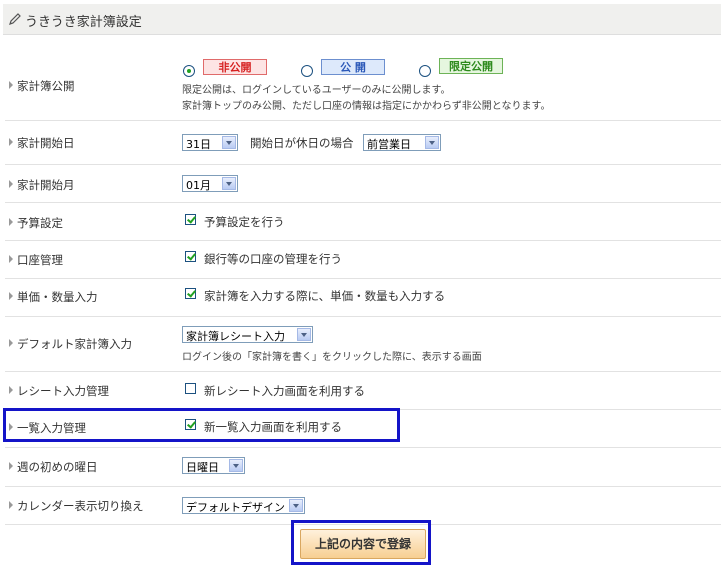 The width and height of the screenshot is (725, 570). What do you see at coordinates (353, 67) in the screenshot?
I see `badge-public: 公 開` at bounding box center [353, 67].